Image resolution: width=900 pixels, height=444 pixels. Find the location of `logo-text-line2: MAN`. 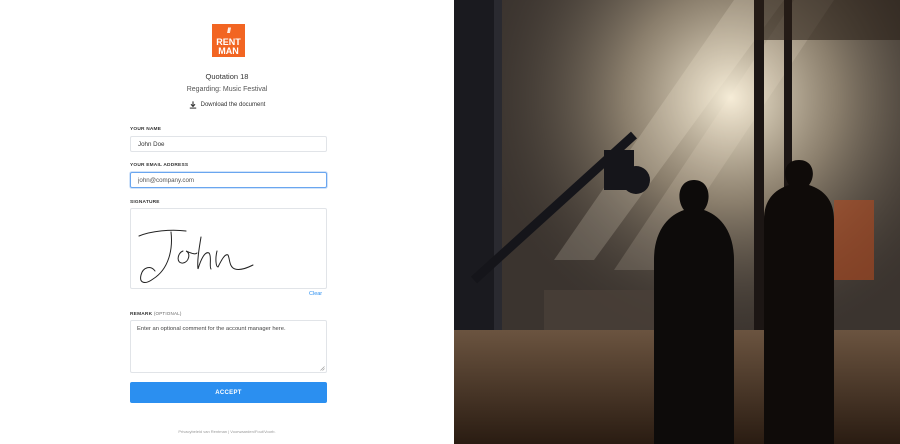

logo-text-line2: MAN is located at coordinates (228, 51).